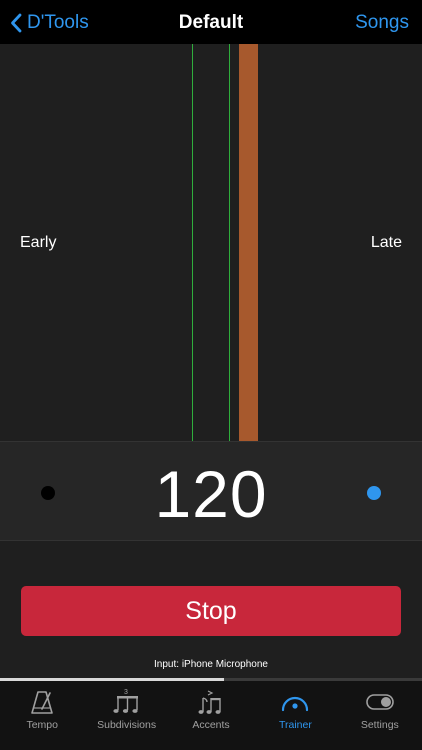 This screenshot has width=422, height=750. I want to click on back-button-label: D'Tools, so click(58, 22).